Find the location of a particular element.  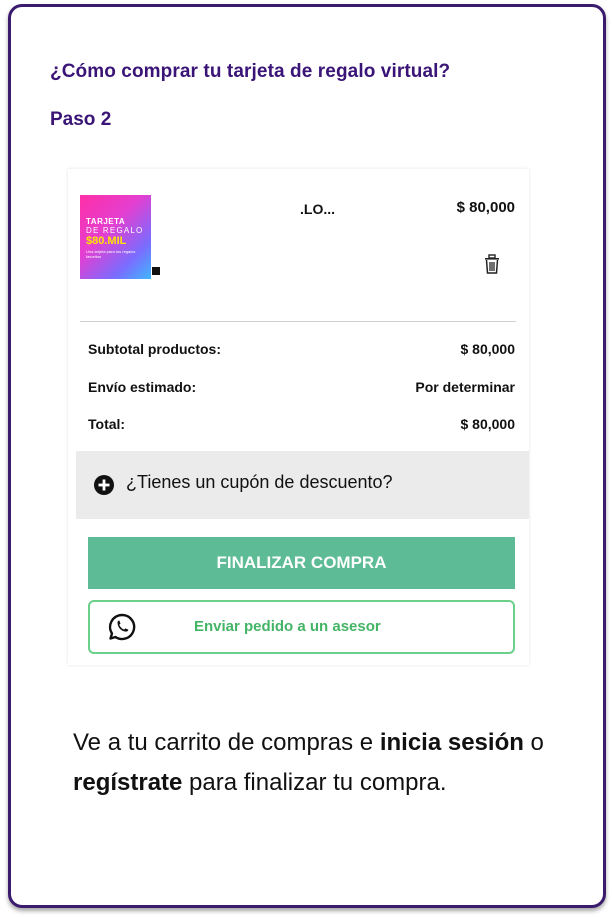

total-label: Total: is located at coordinates (107, 424).